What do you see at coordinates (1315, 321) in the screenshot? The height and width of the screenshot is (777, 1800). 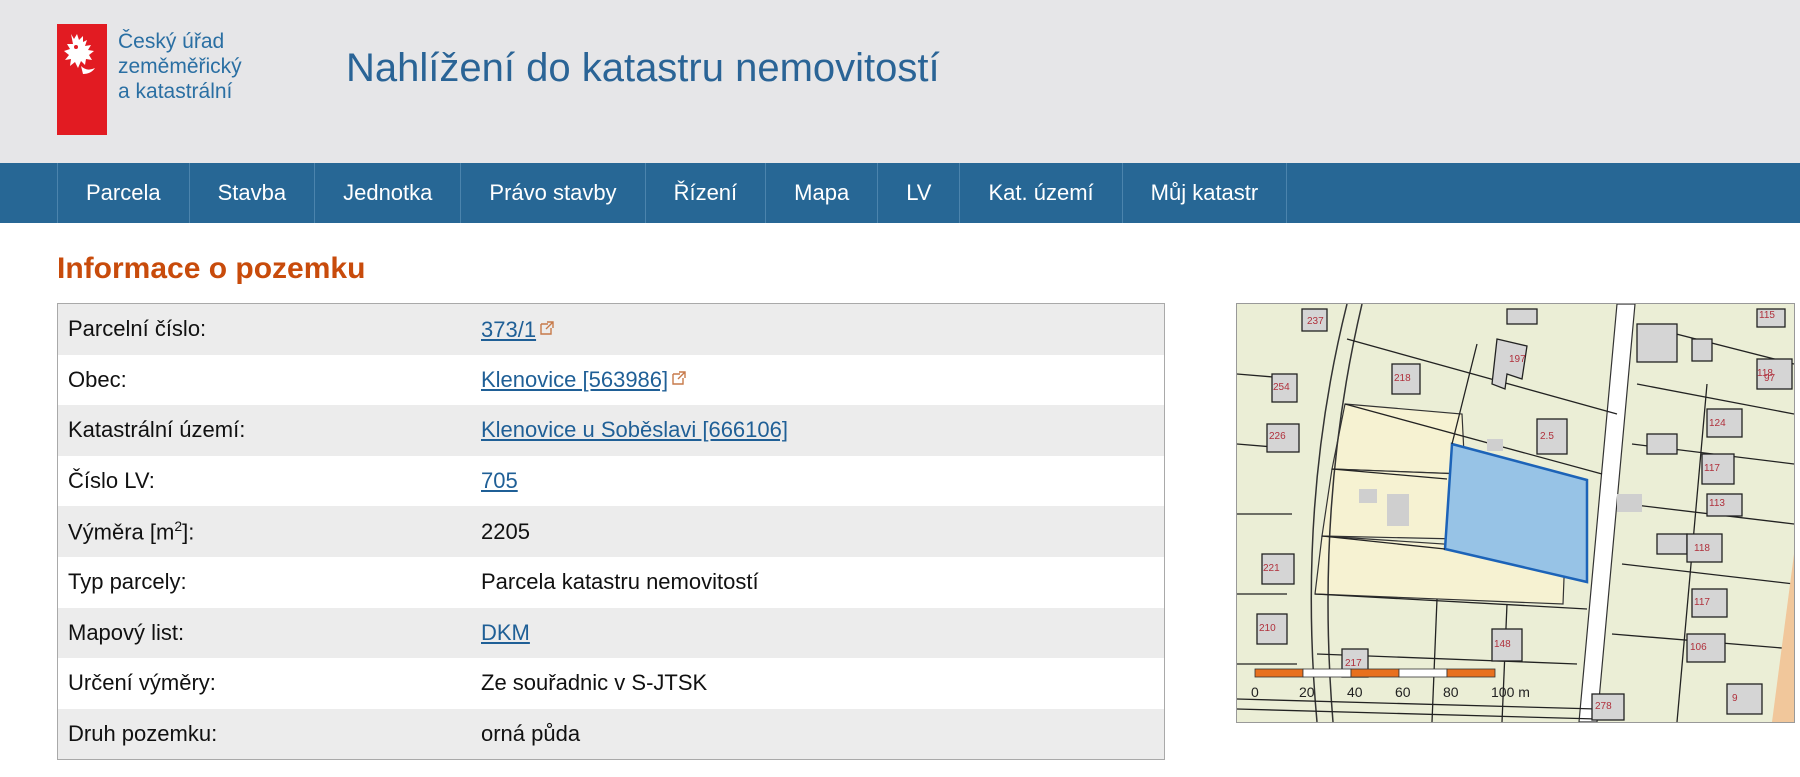 I see `building-number-label: 237` at bounding box center [1315, 321].